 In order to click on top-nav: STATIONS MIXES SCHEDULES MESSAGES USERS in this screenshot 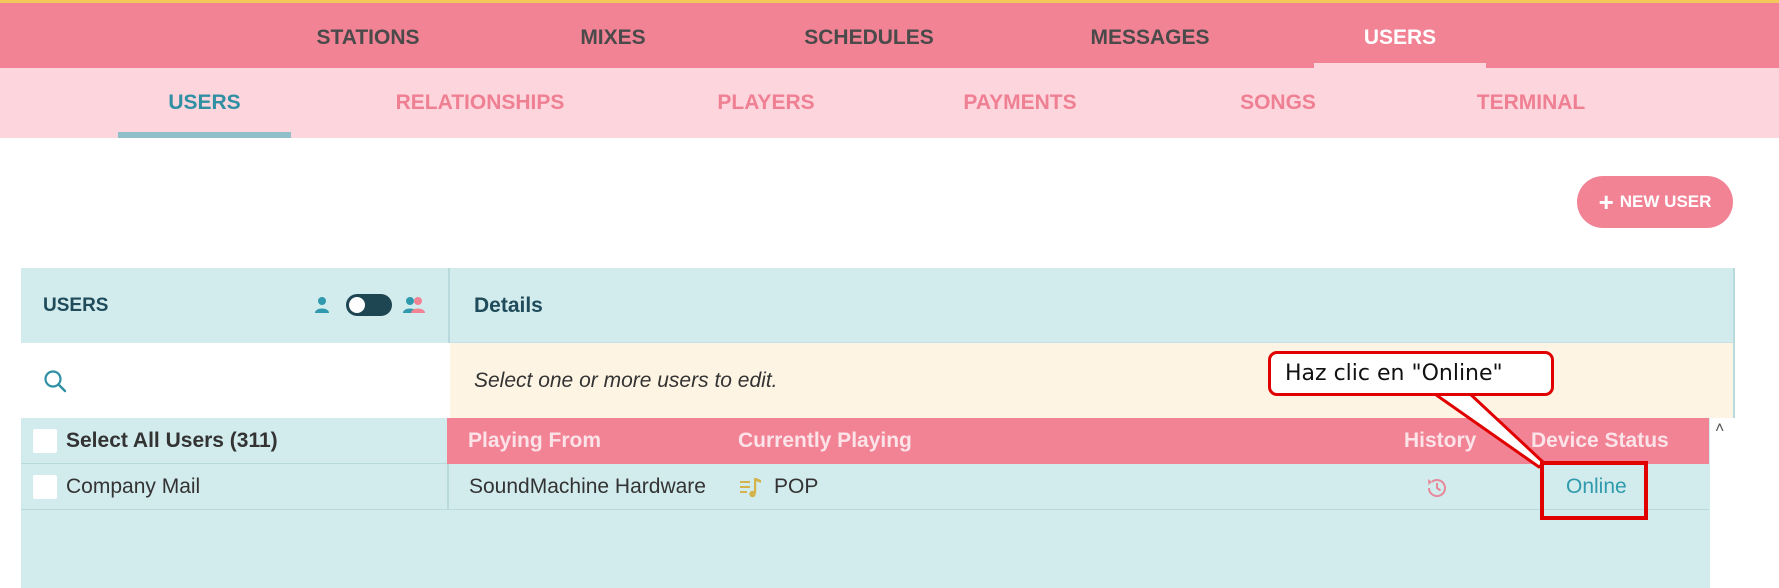, I will do `click(889, 34)`.